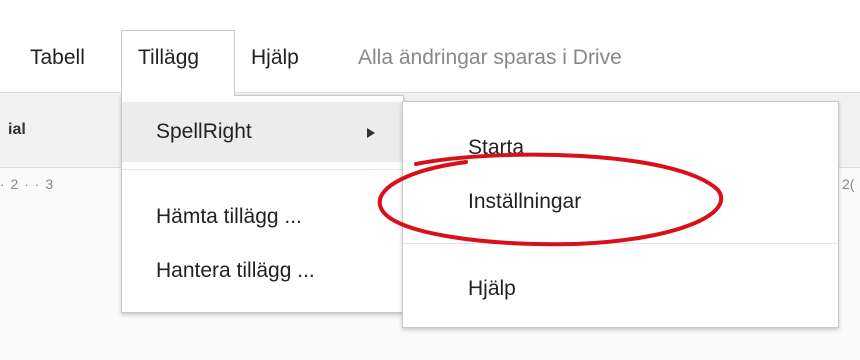  What do you see at coordinates (490, 58) in the screenshot?
I see `save-status-text: Alla ändringar sparas i Drive` at bounding box center [490, 58].